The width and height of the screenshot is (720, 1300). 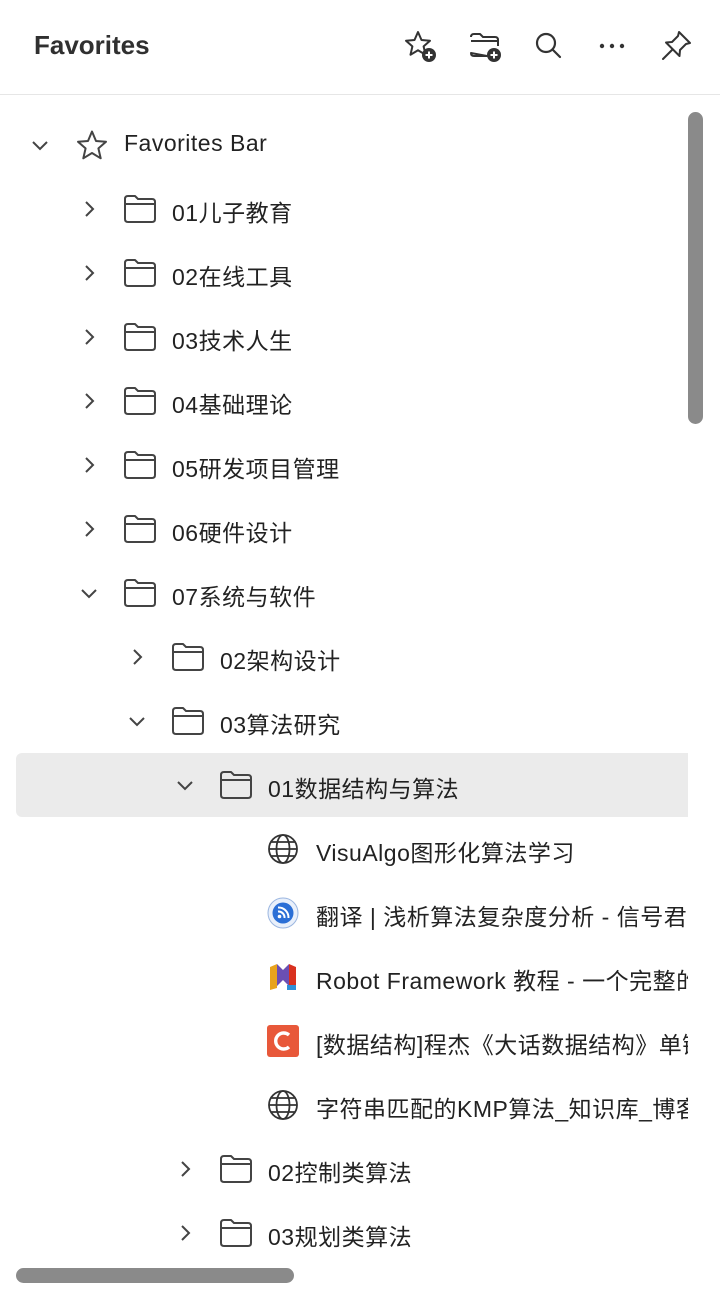 What do you see at coordinates (232, 533) in the screenshot?
I see `tree-item-label: 06硬件设计` at bounding box center [232, 533].